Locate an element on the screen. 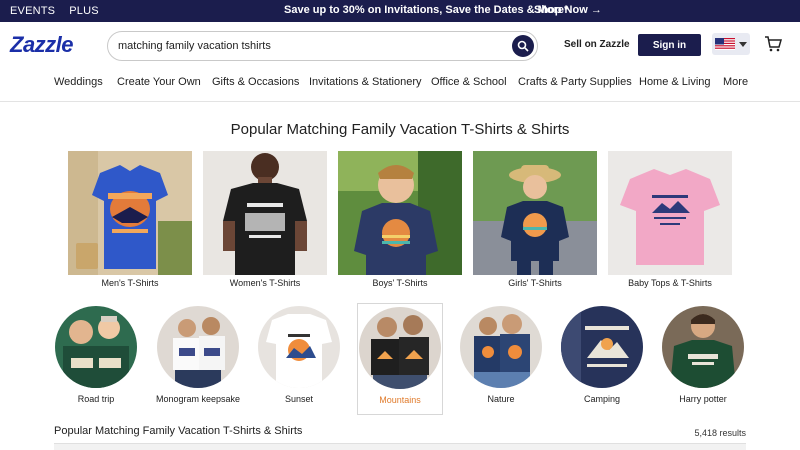 Image resolution: width=800 pixels, height=450 pixels. tile-label: Boys' T-Shirts is located at coordinates (400, 283).